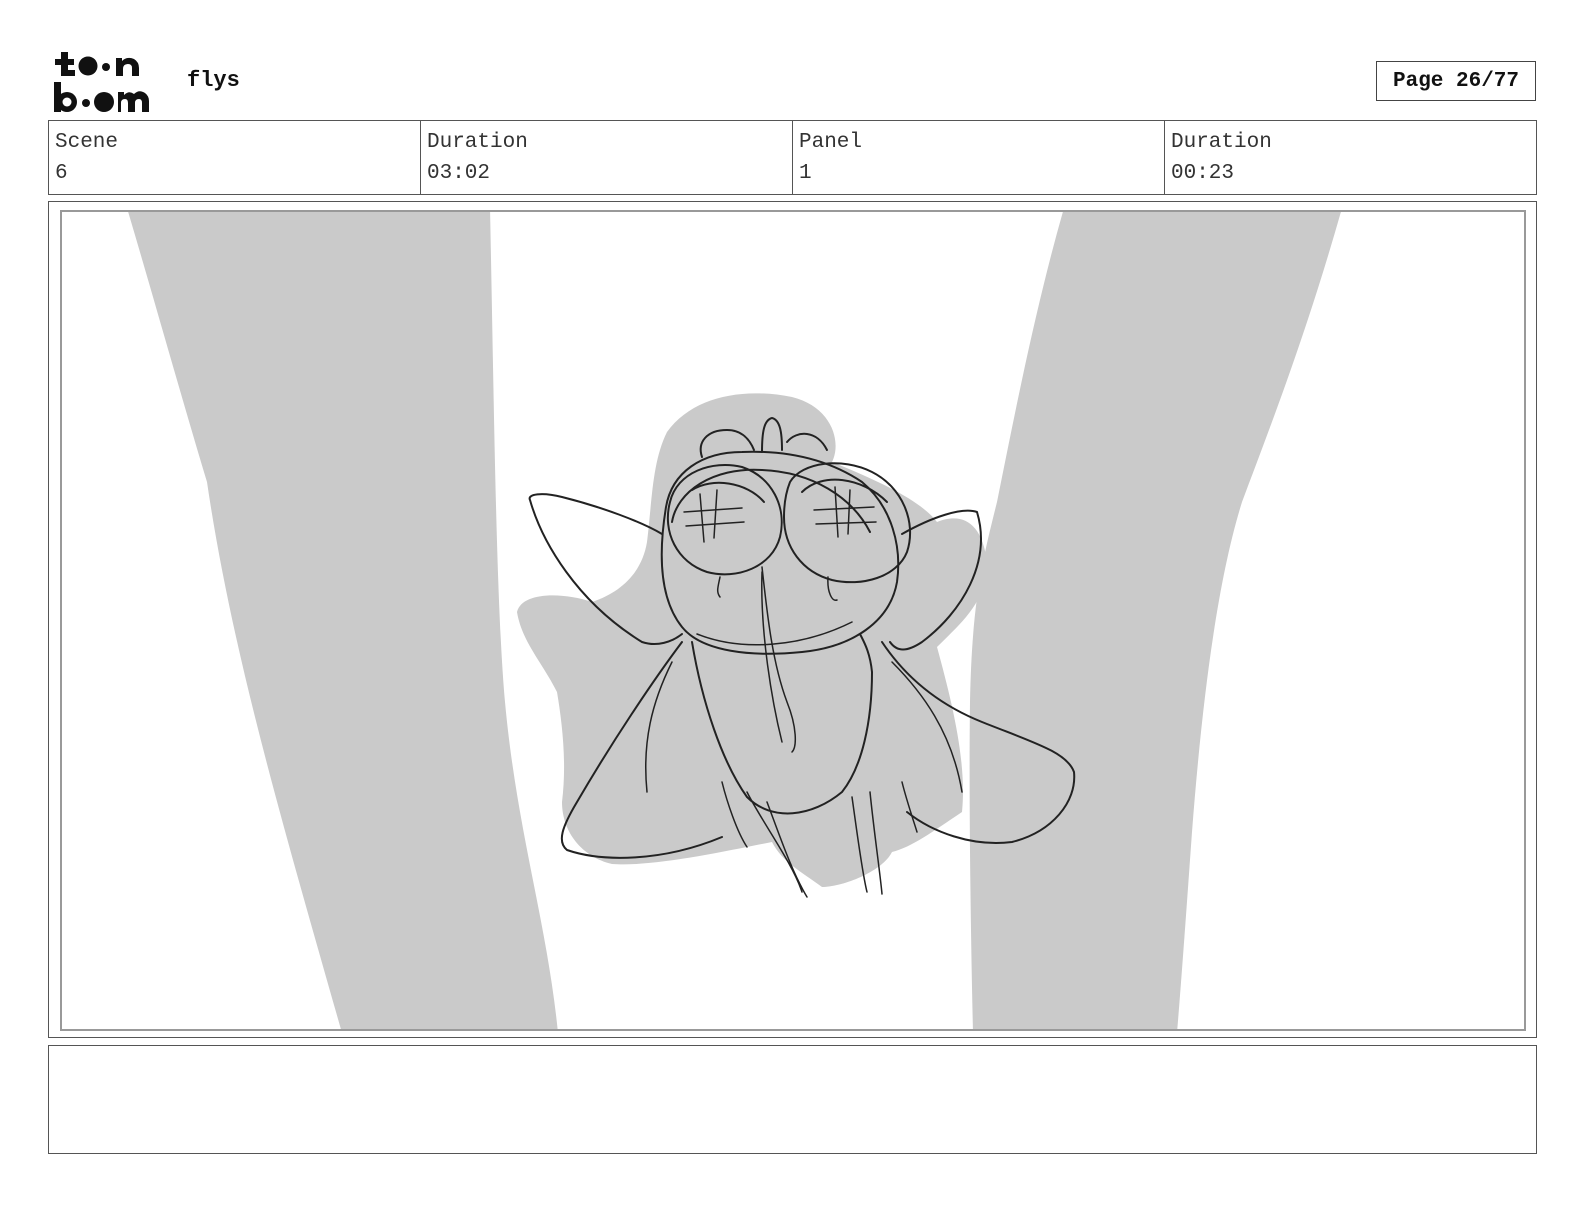 The width and height of the screenshot is (1584, 1224). Describe the element at coordinates (1203, 173) in the screenshot. I see `panel-duration-value: 00:23` at that location.